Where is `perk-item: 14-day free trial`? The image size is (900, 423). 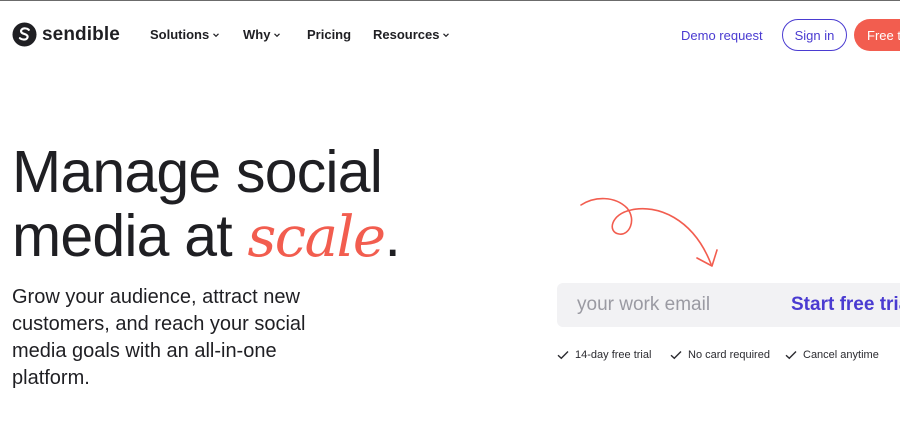 perk-item: 14-day free trial is located at coordinates (604, 355).